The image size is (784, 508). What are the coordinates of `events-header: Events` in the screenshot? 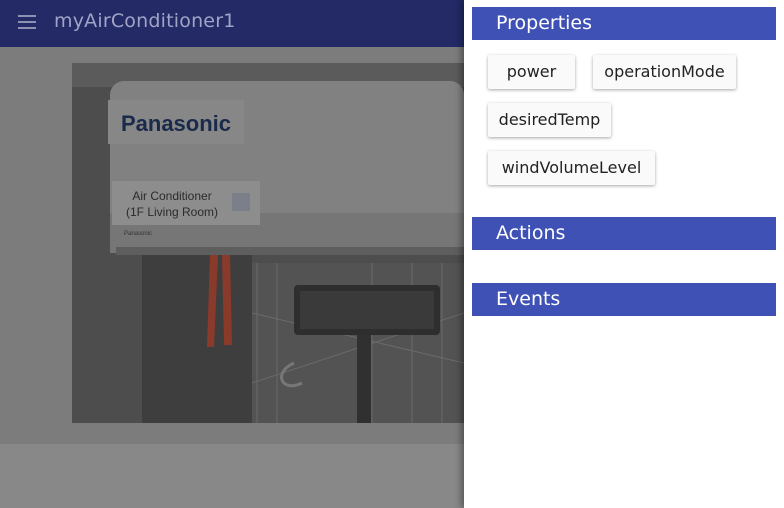 It's located at (624, 299).